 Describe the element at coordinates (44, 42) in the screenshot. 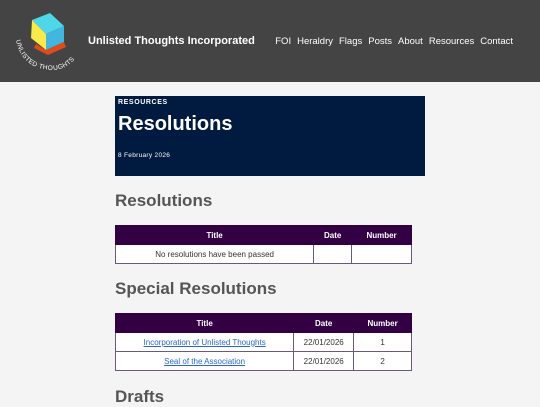

I see `logo-icon: UNLISTED THOUGHTS` at that location.